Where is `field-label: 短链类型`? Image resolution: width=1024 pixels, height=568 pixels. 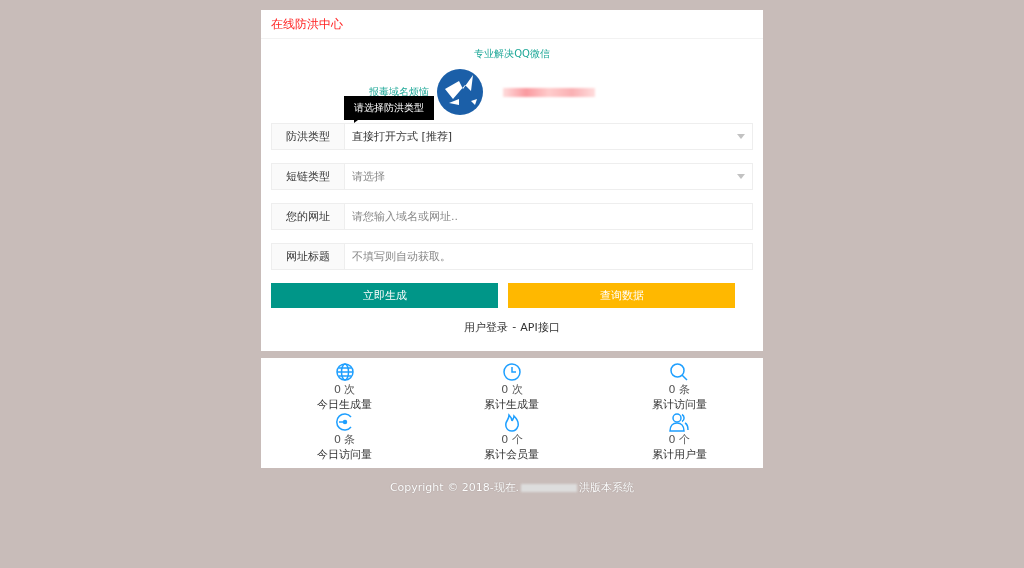
field-label: 短链类型 is located at coordinates (308, 176).